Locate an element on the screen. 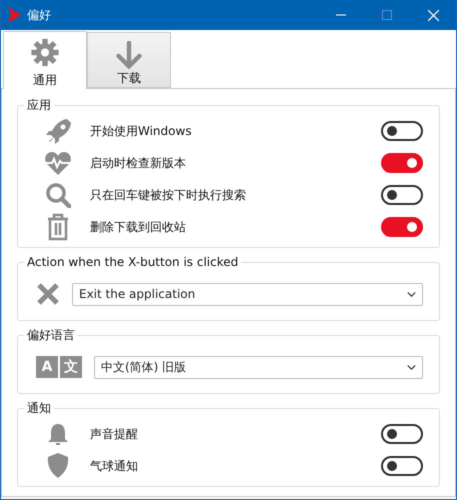  trash-icon is located at coordinates (58, 227).